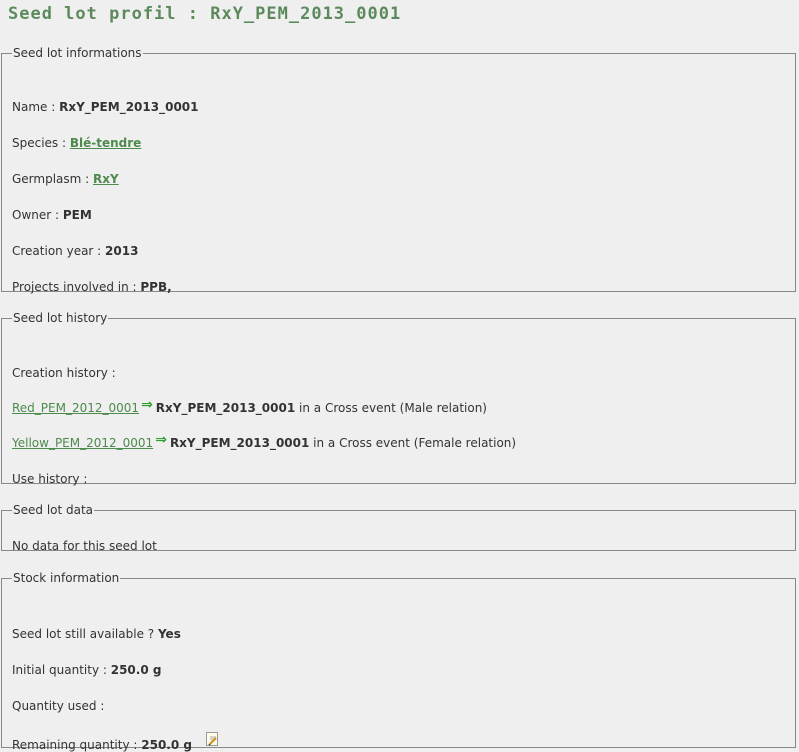 The width and height of the screenshot is (799, 752). Describe the element at coordinates (60, 318) in the screenshot. I see `section-legend: Seed lot history` at that location.